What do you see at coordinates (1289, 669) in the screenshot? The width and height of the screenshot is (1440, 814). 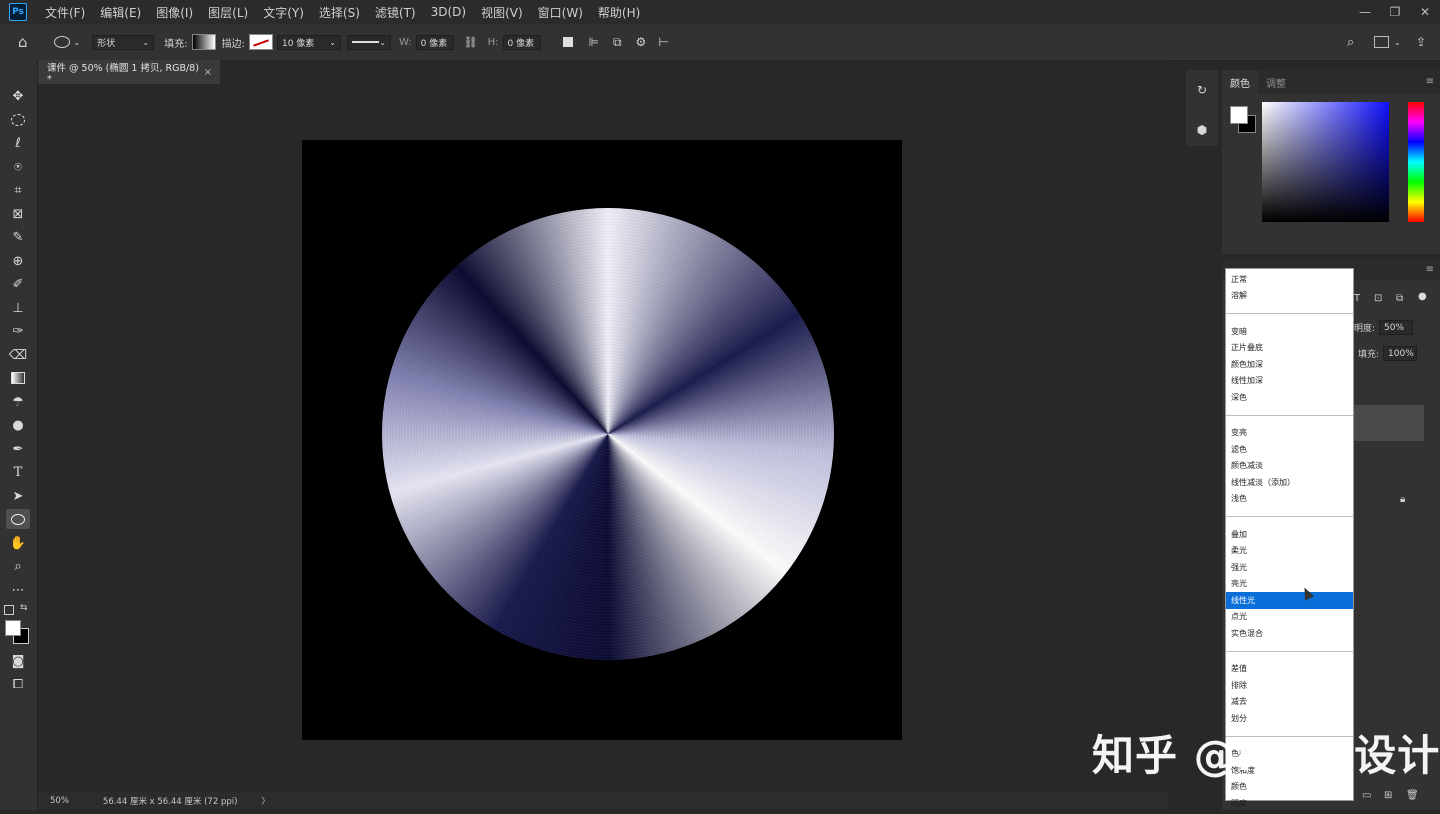 I see `blend-mode-option: 差值` at bounding box center [1289, 669].